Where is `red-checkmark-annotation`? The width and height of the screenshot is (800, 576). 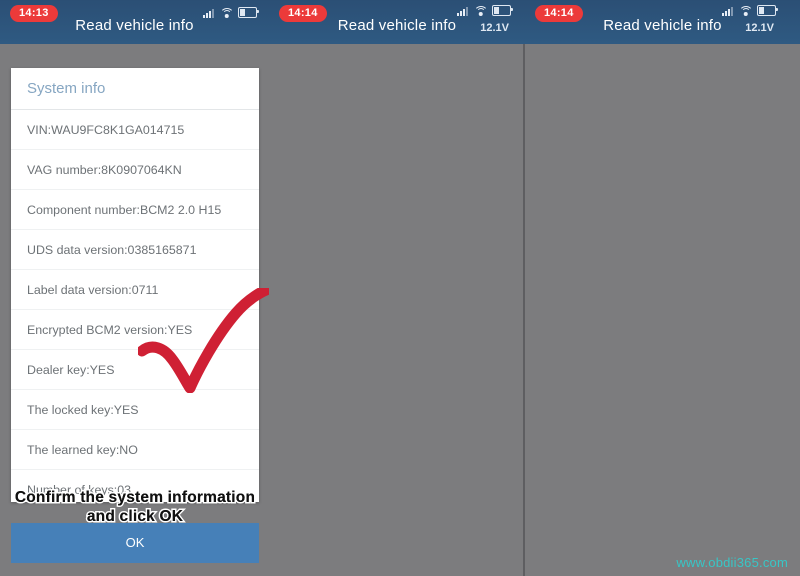
red-checkmark-annotation is located at coordinates (205, 340).